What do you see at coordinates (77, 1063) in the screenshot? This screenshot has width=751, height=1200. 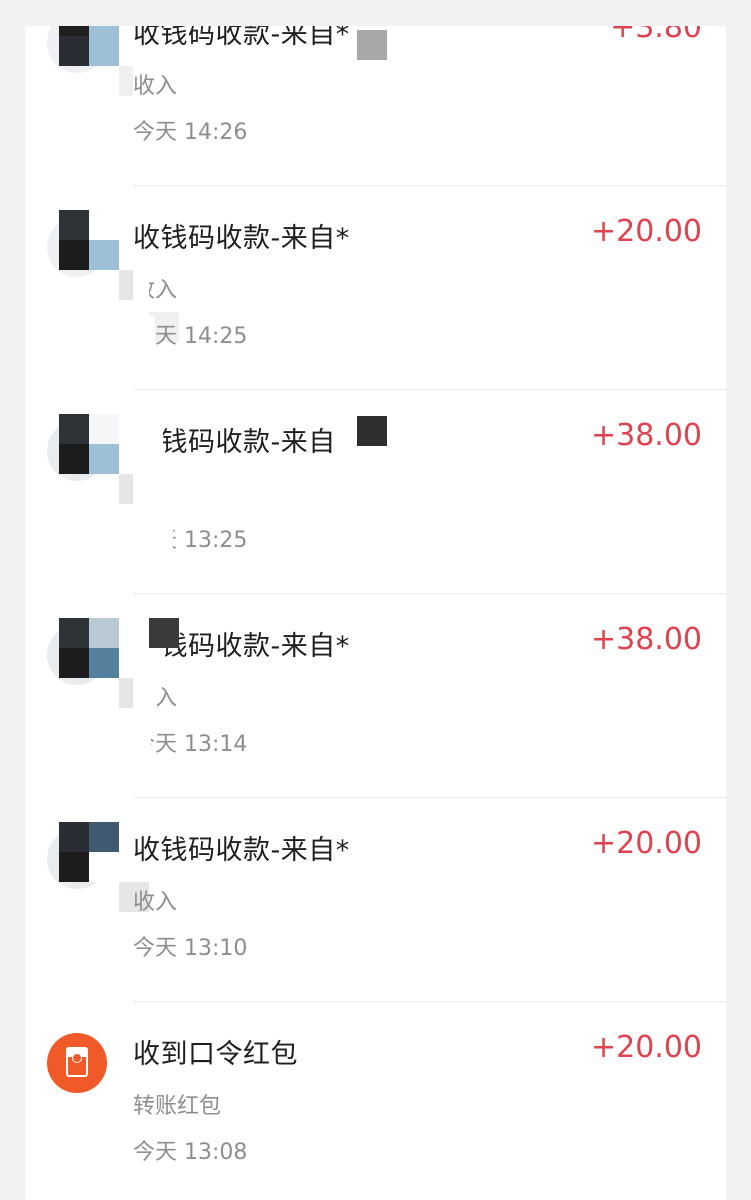 I see `red-packet-icon` at bounding box center [77, 1063].